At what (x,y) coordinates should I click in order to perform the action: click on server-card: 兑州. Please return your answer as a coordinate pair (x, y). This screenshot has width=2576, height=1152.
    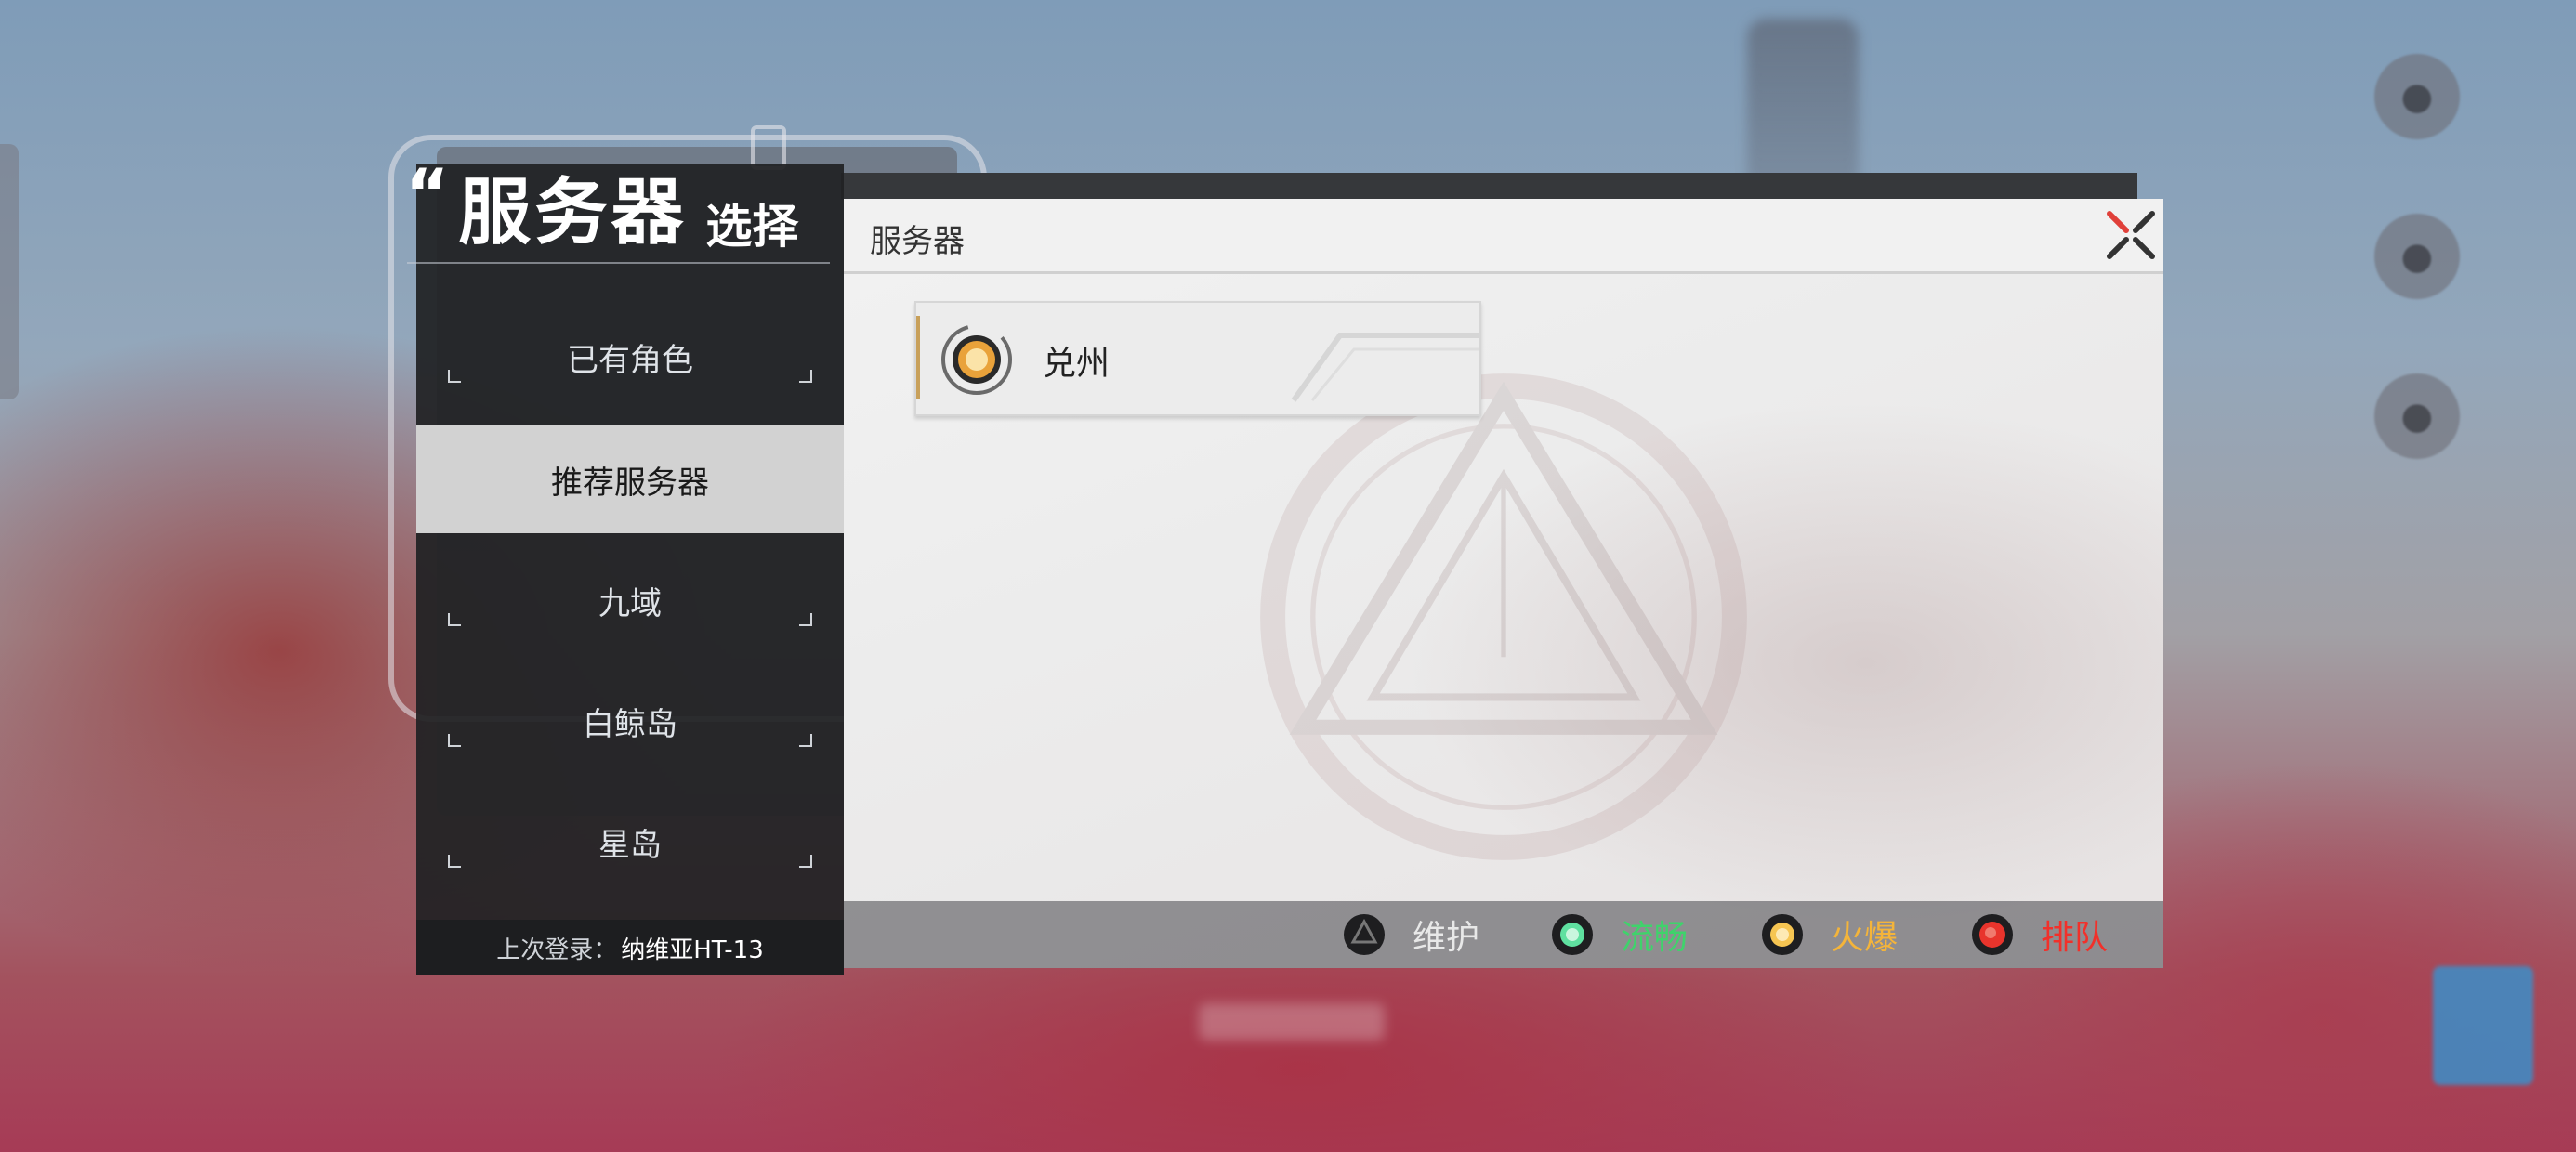
    Looking at the image, I should click on (1197, 358).